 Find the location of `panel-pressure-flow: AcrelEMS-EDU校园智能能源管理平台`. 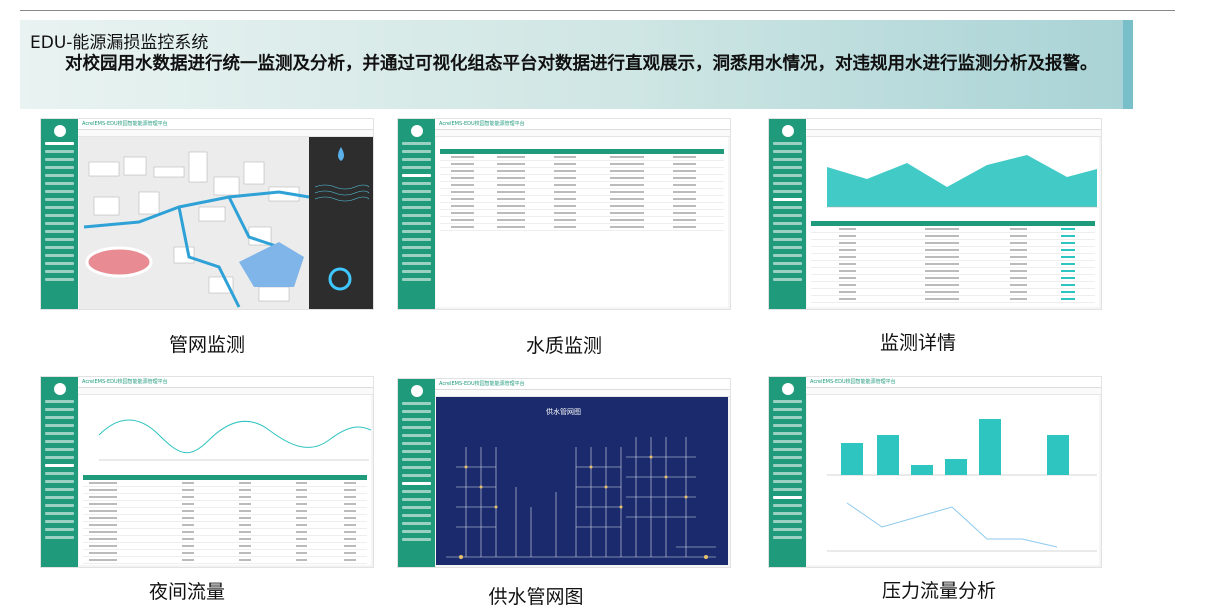

panel-pressure-flow: AcrelEMS-EDU校园智能能源管理平台 is located at coordinates (935, 472).